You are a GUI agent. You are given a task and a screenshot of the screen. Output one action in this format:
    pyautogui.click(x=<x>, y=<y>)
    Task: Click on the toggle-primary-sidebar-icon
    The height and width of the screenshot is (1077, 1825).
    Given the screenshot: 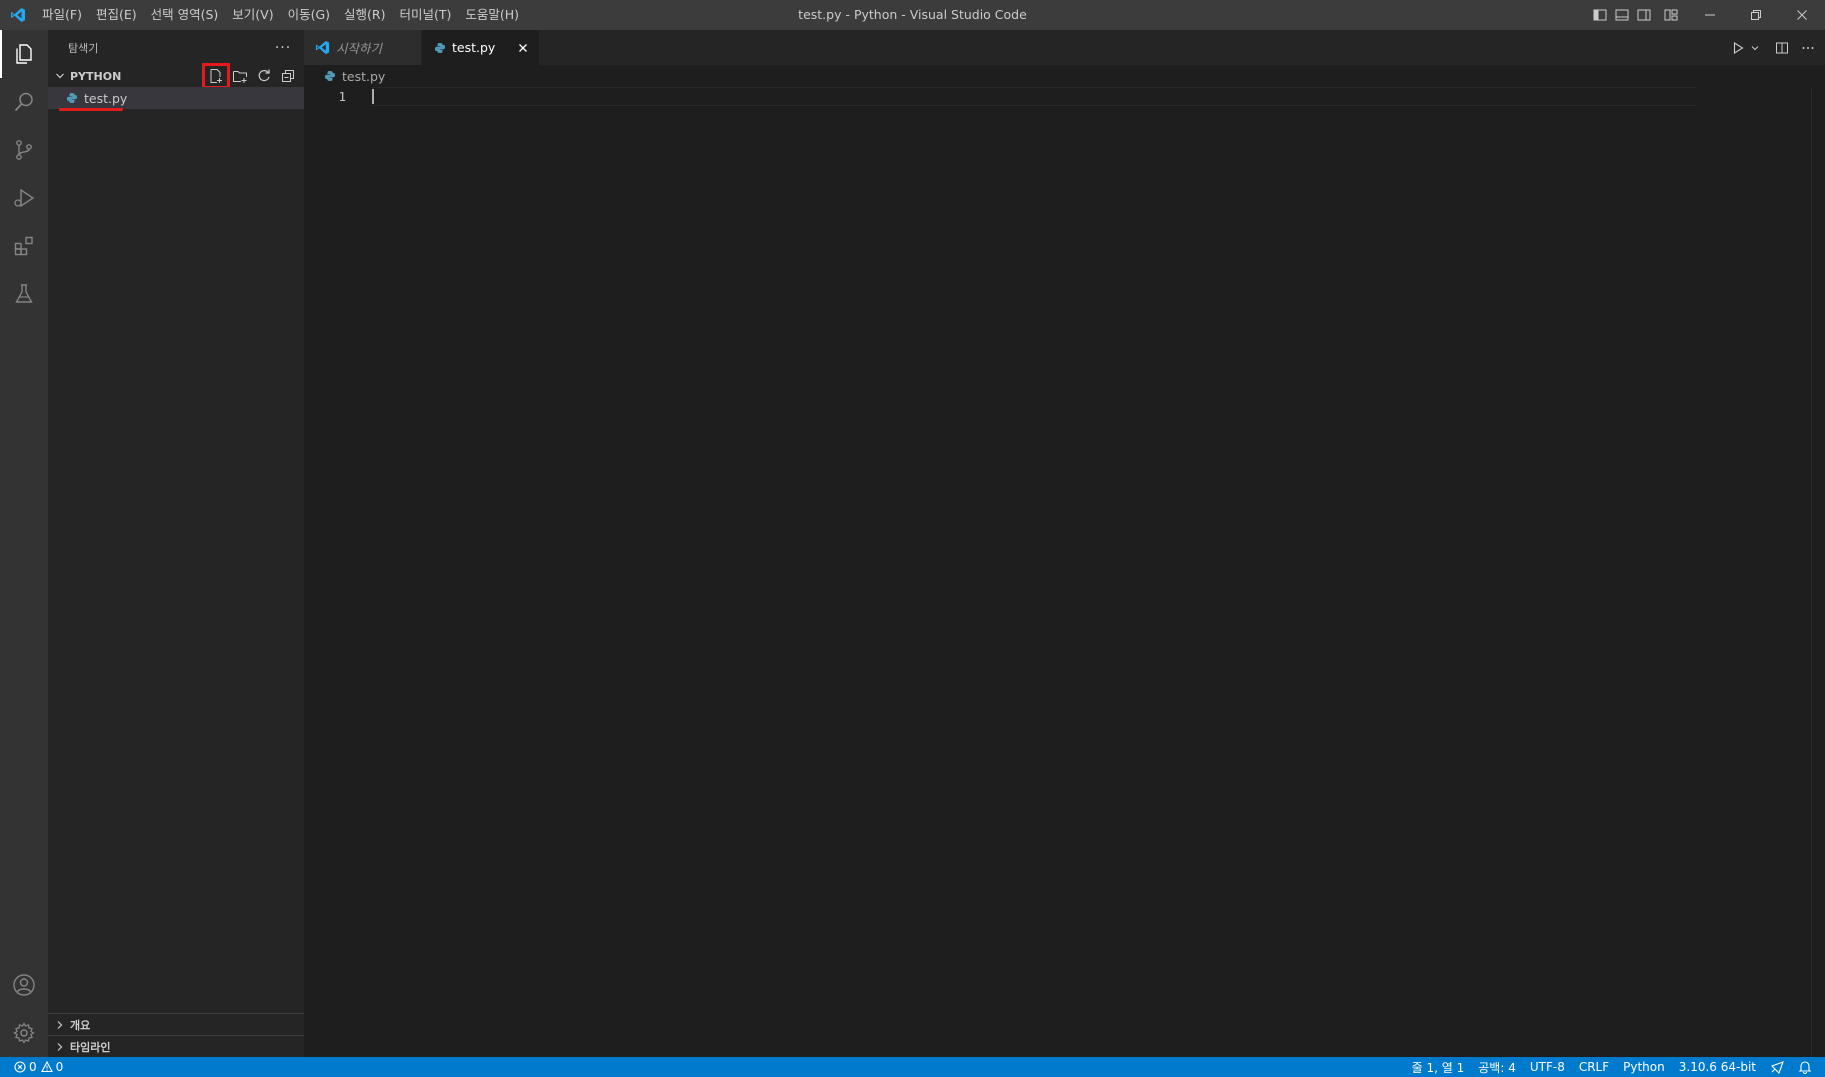 What is the action you would take?
    pyautogui.click(x=1600, y=15)
    